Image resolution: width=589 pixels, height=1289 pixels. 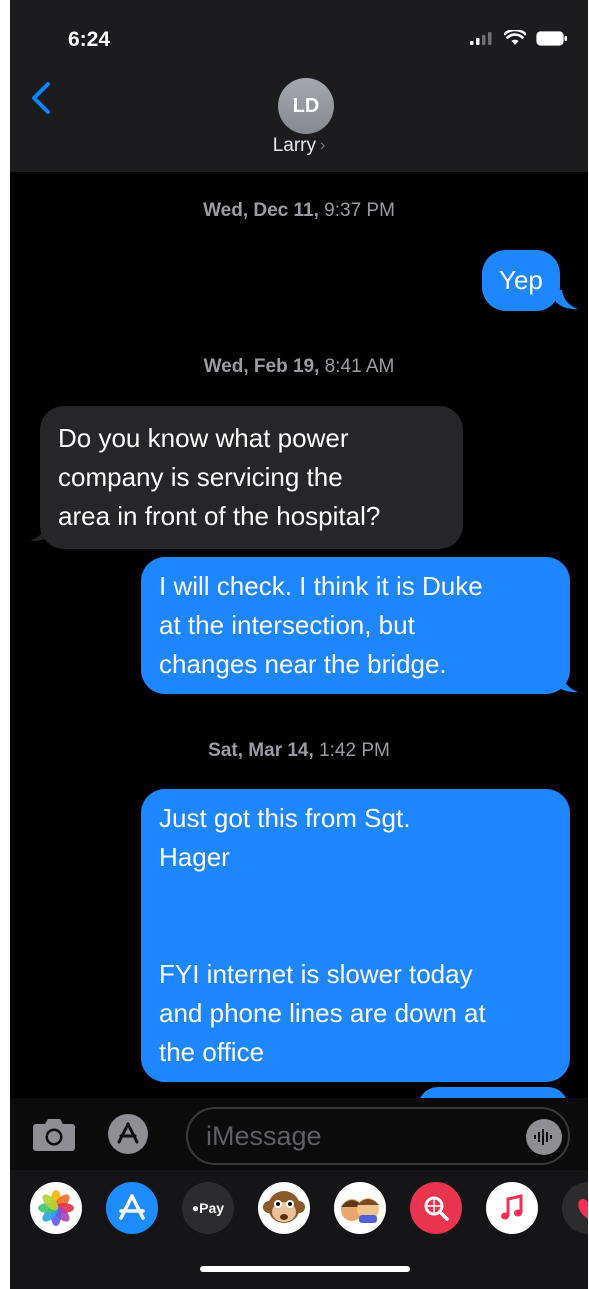 I want to click on app-store-a-icon, so click(x=128, y=1133).